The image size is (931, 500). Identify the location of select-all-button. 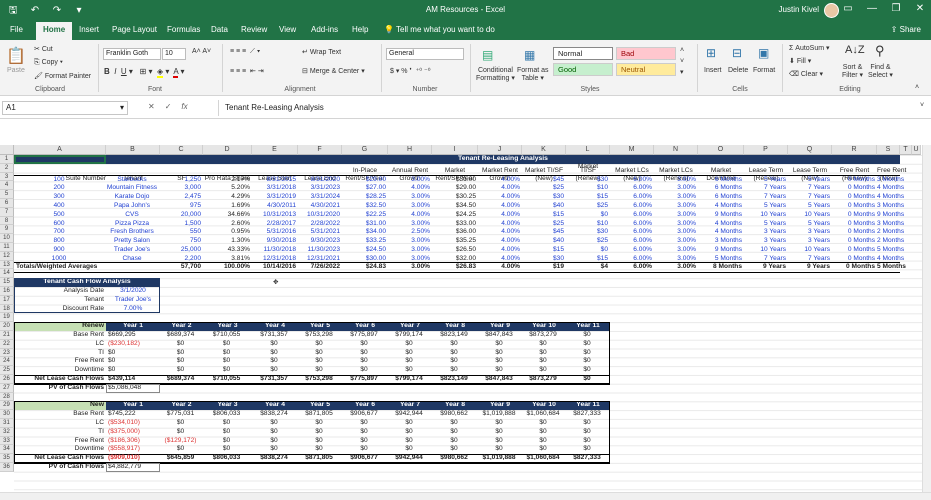
(7, 150).